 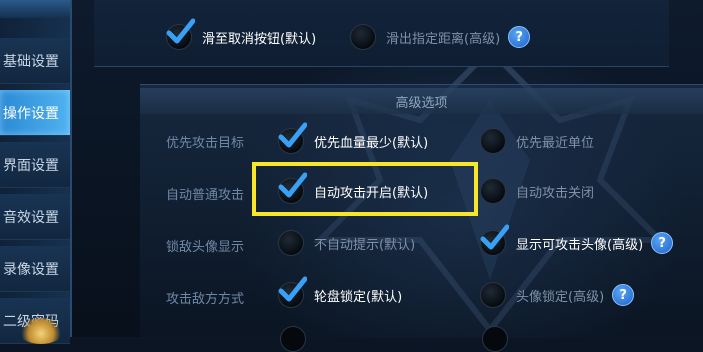 I want to click on sidebar-item-sound: 音效设置, so click(x=35, y=217).